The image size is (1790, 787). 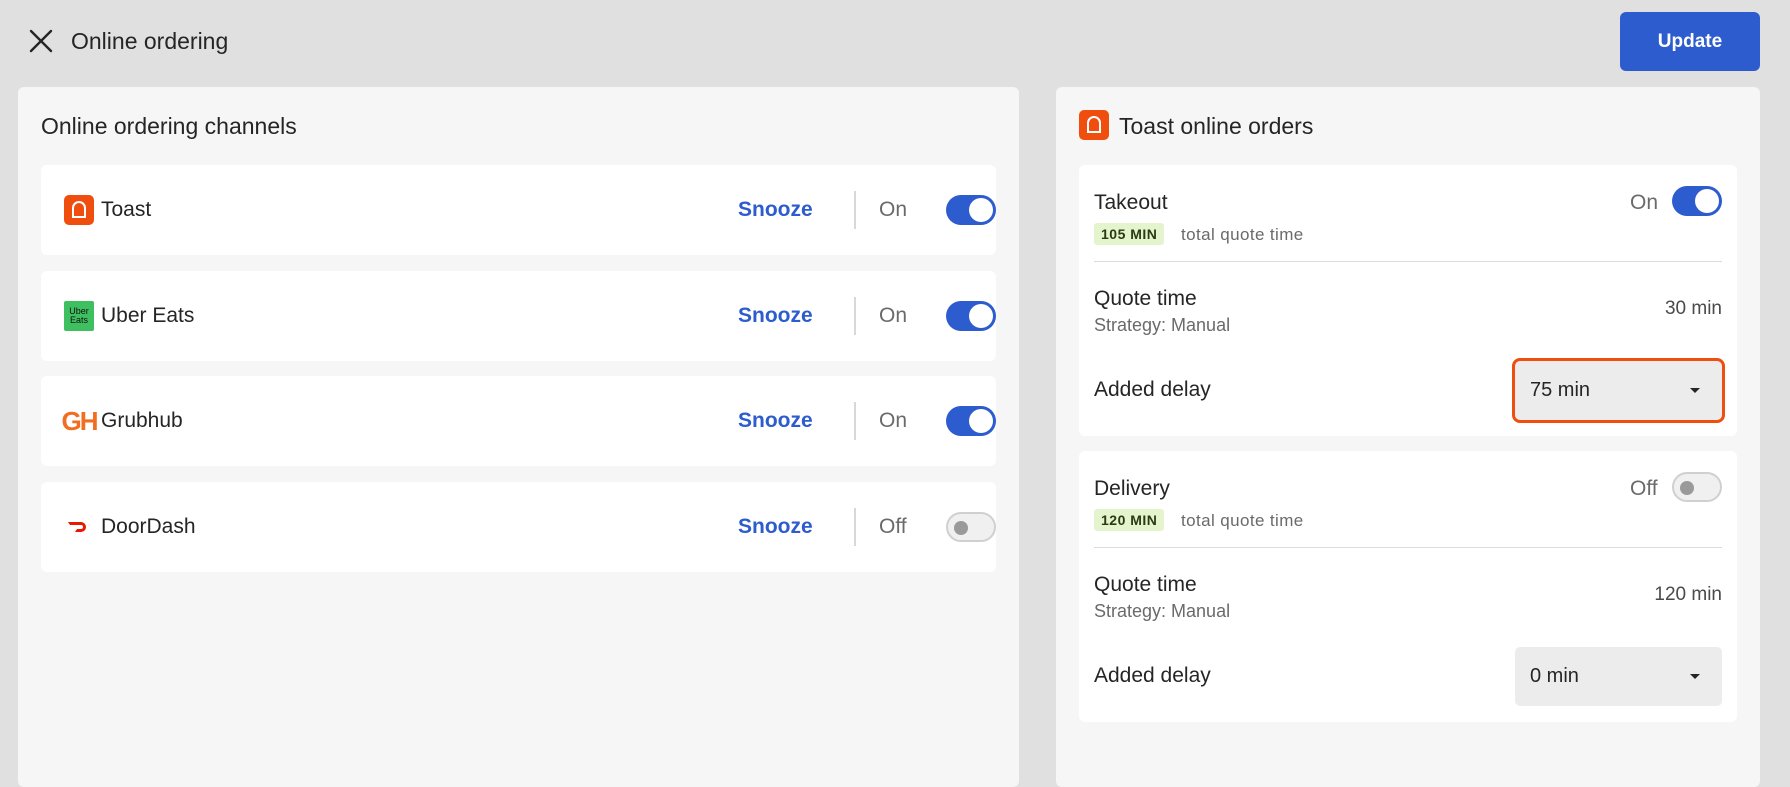 I want to click on channel-card-doordash: DoorDash Snooze Off, so click(x=518, y=527).